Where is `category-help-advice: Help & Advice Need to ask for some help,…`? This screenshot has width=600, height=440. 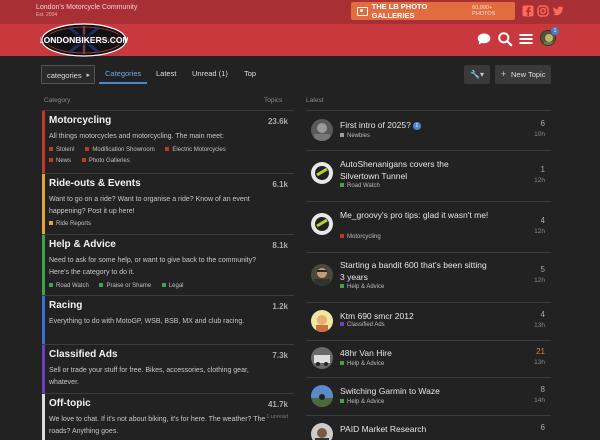 category-help-advice: Help & Advice Need to ask for some help,… is located at coordinates (168, 265).